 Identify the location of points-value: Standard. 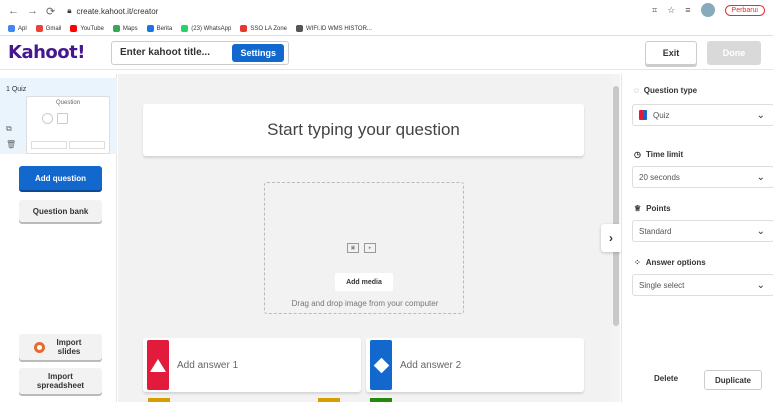
(655, 231).